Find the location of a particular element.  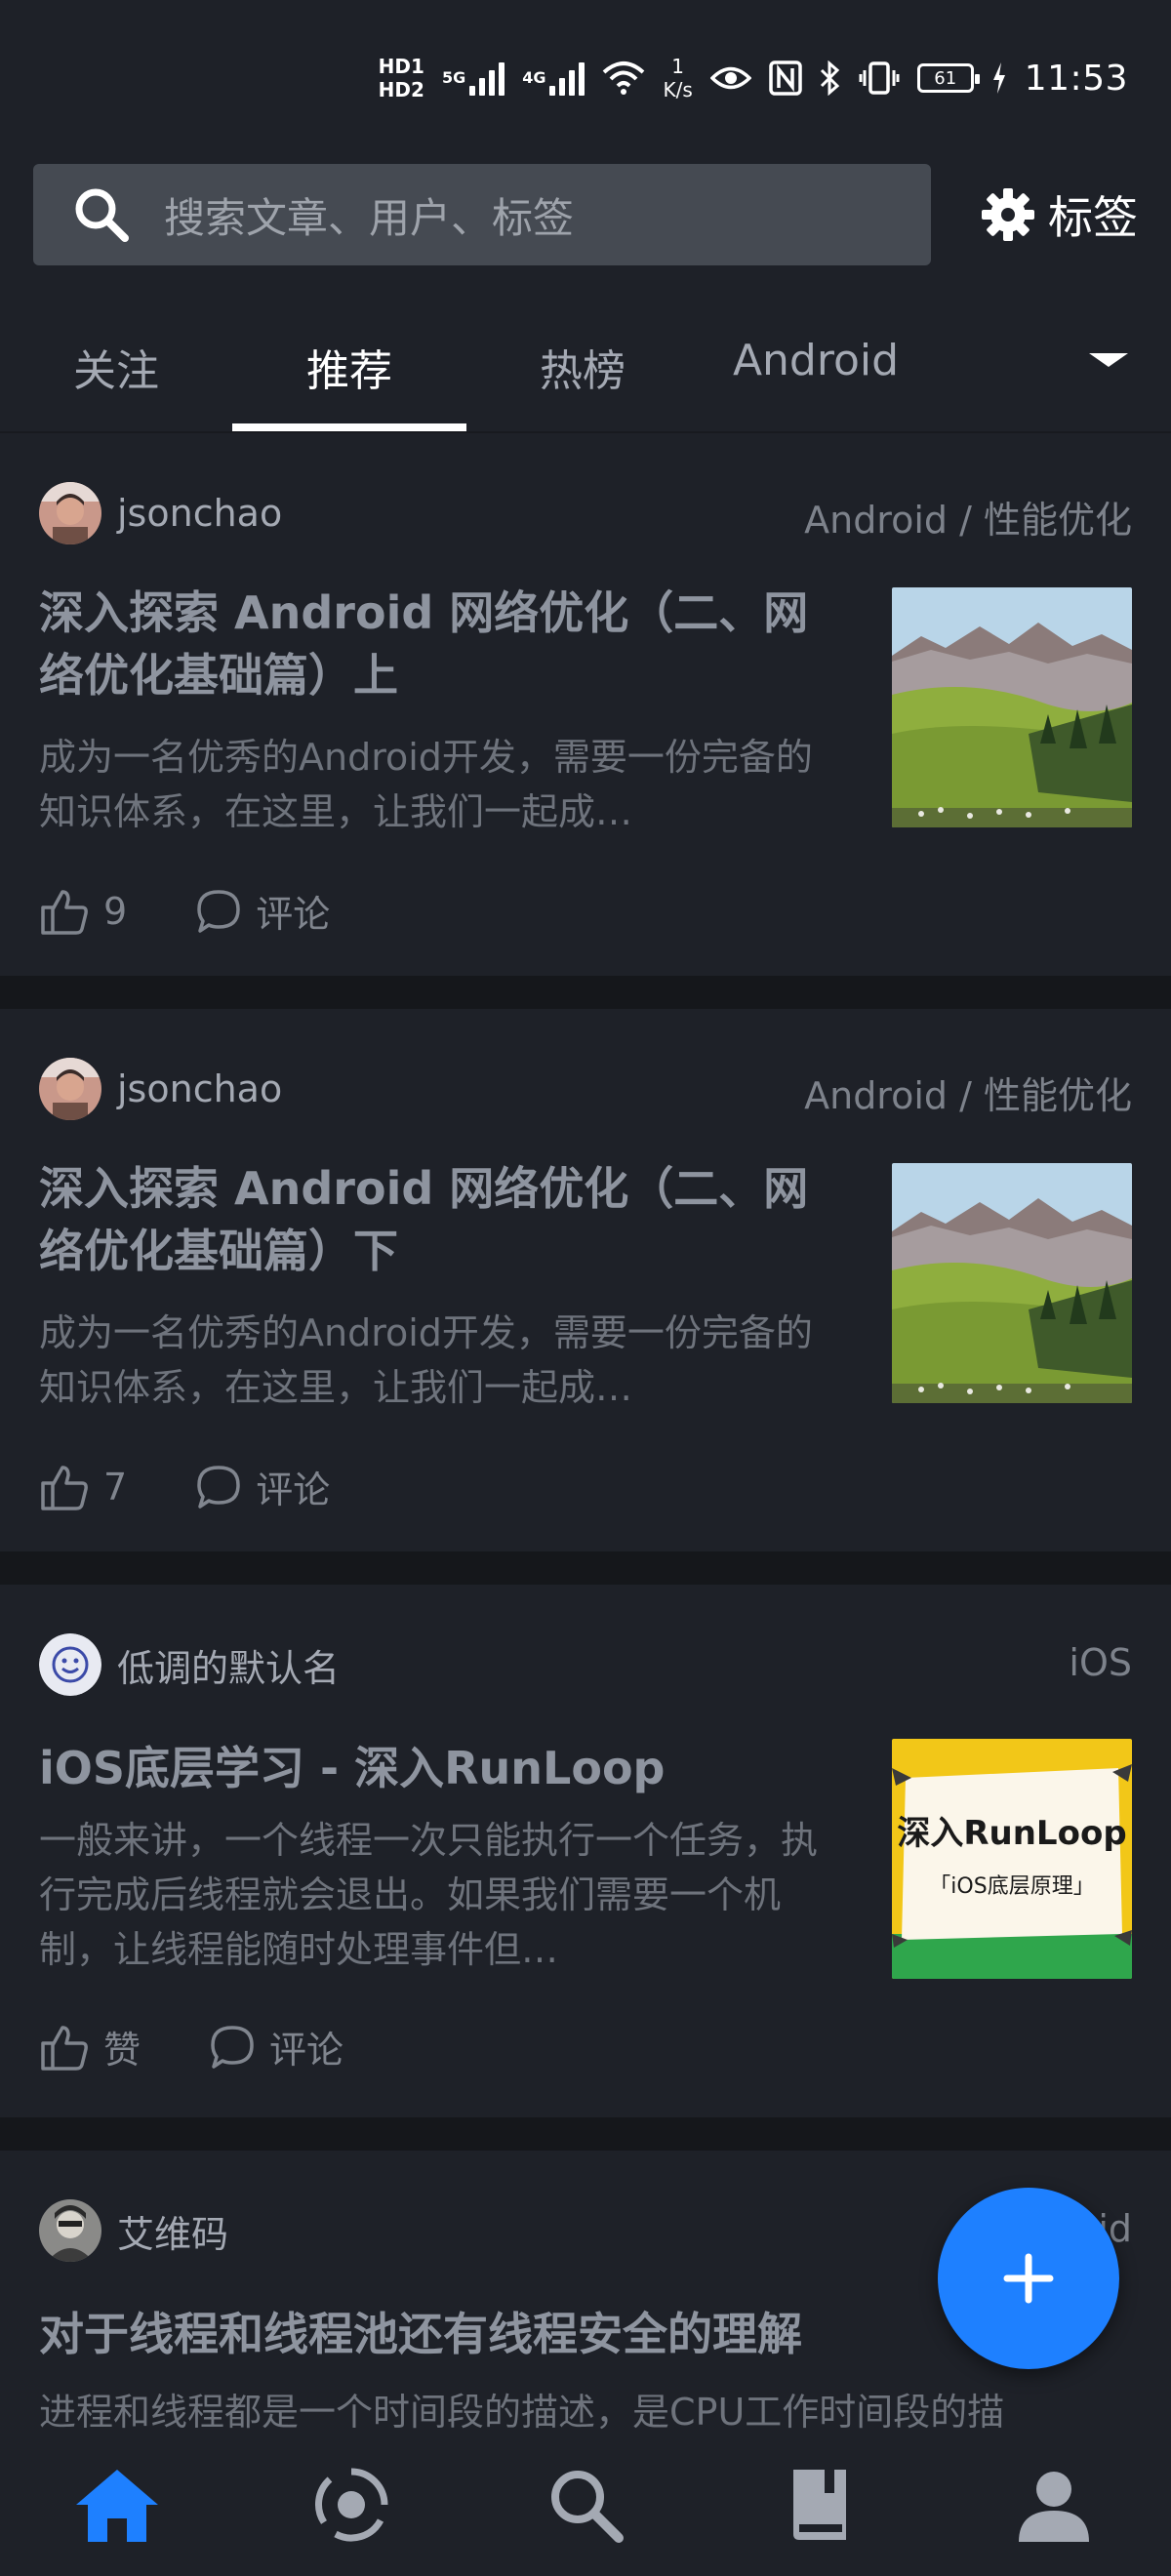

plus-icon is located at coordinates (1028, 2278).